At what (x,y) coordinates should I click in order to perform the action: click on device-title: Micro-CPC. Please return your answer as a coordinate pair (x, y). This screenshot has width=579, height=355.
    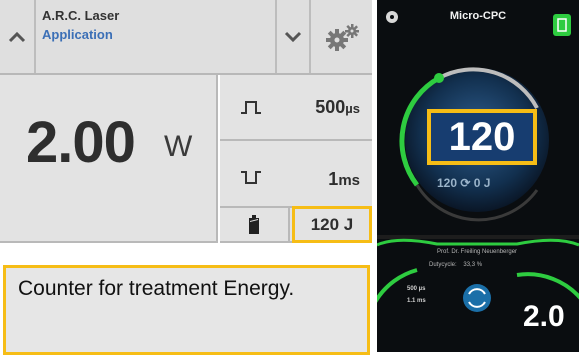
    Looking at the image, I should click on (478, 16).